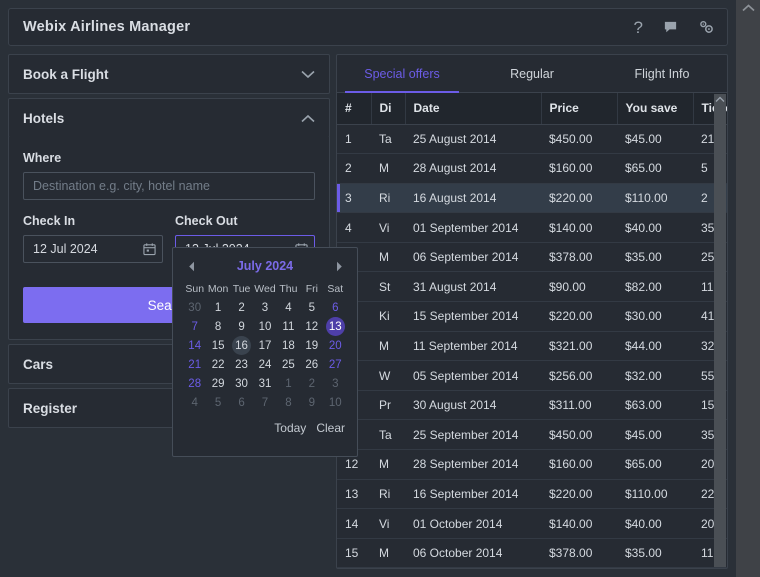 This screenshot has width=760, height=577. I want to click on calendar-day: 18, so click(288, 345).